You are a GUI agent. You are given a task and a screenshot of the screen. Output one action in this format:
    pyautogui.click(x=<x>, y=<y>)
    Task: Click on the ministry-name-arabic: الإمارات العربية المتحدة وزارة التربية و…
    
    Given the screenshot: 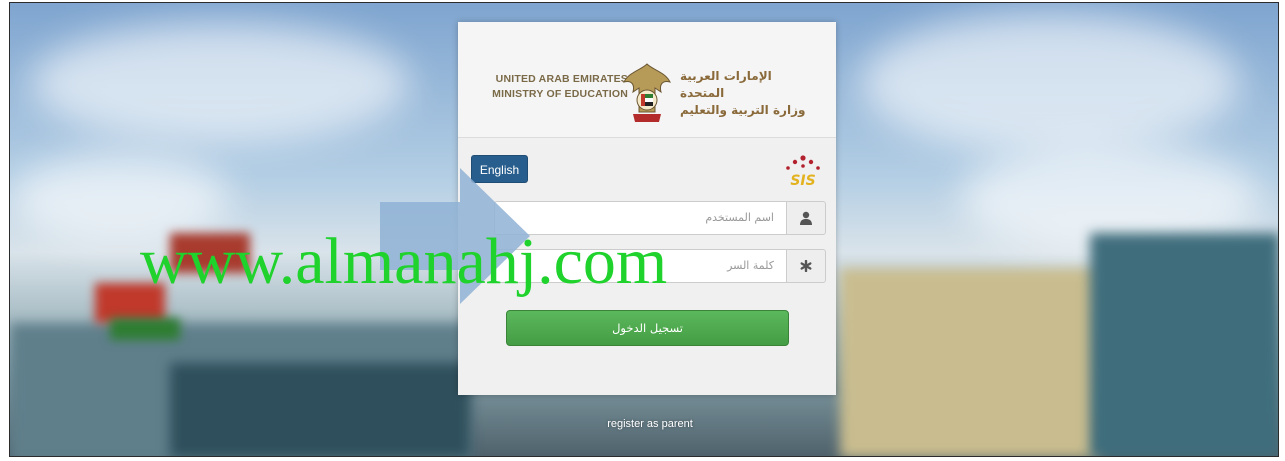 What is the action you would take?
    pyautogui.click(x=750, y=93)
    